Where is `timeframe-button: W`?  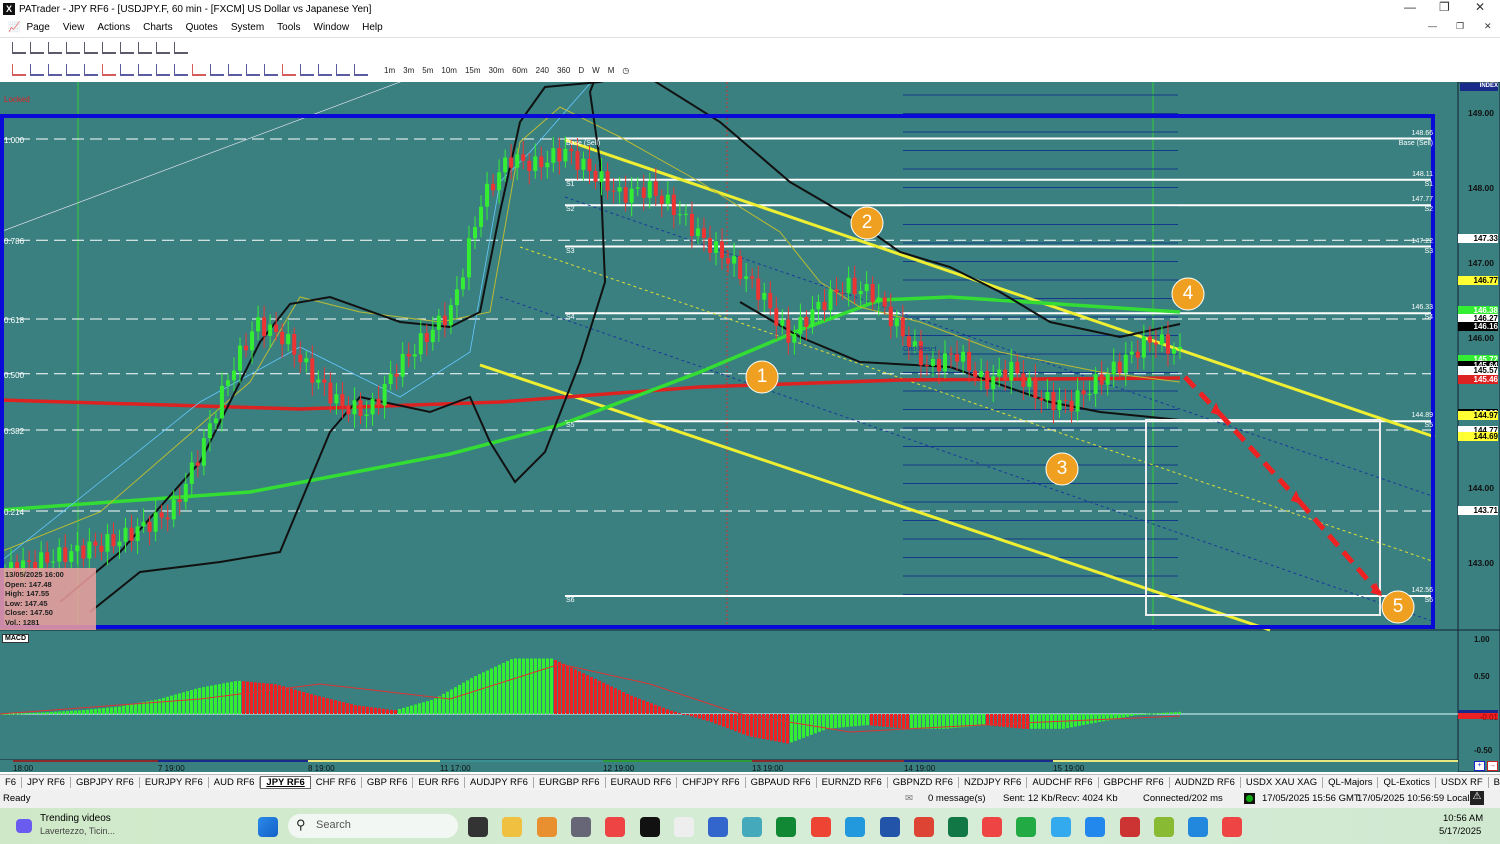
timeframe-button: W is located at coordinates (596, 70).